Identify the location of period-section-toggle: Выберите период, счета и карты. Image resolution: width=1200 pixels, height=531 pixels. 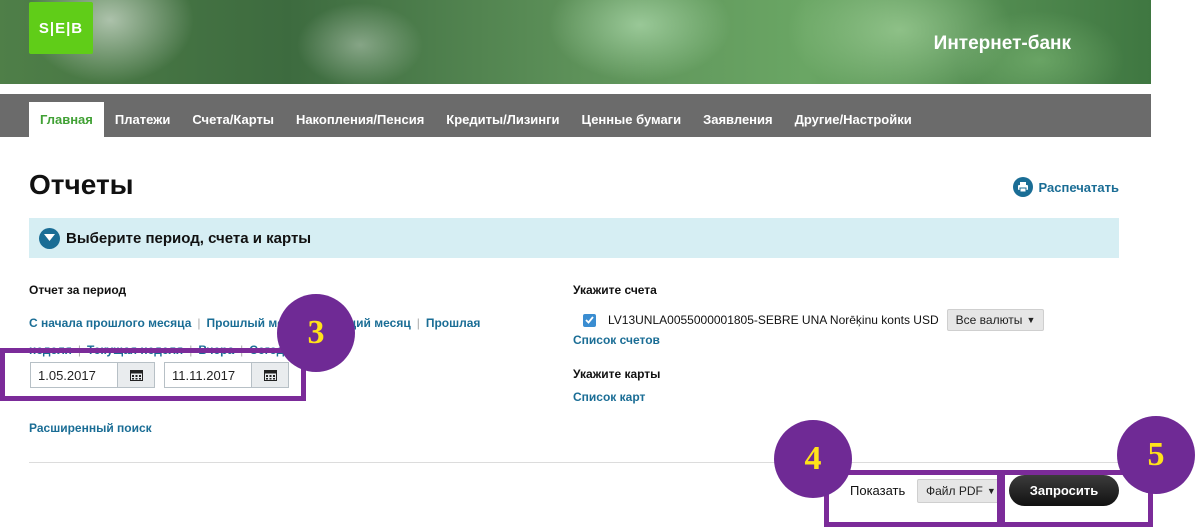
(574, 238).